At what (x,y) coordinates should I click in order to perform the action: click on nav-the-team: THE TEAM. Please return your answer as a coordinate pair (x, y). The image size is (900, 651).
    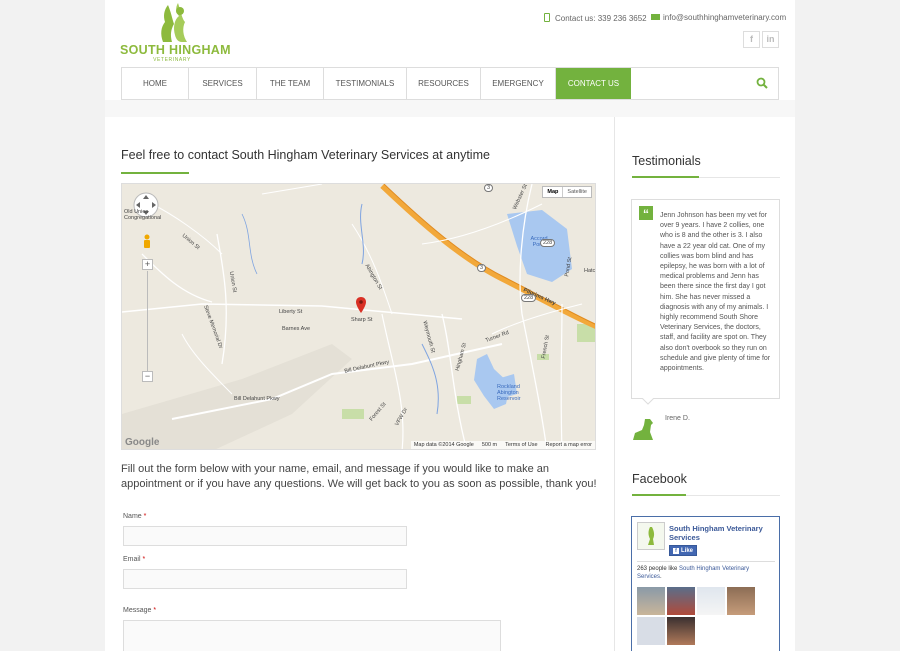
    Looking at the image, I should click on (290, 83).